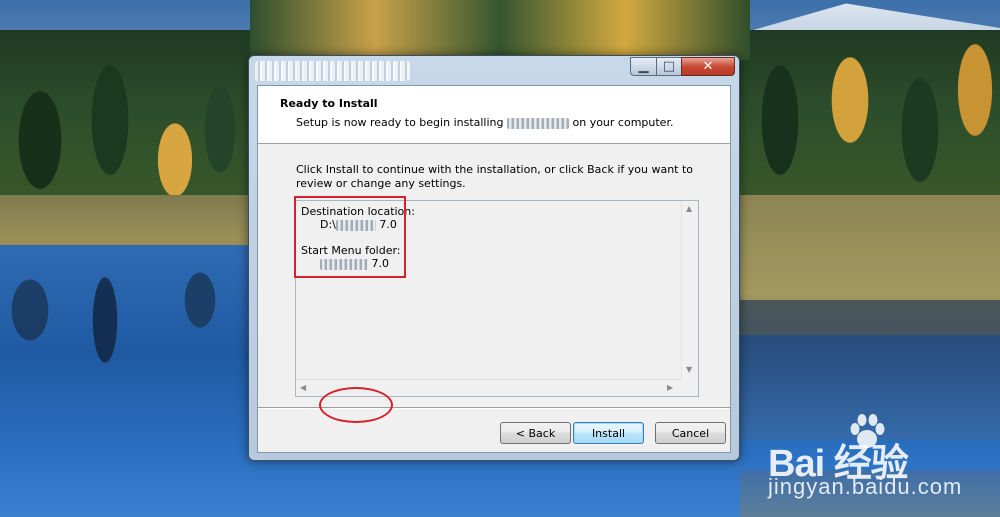 This screenshot has height=517, width=1000. Describe the element at coordinates (329, 103) in the screenshot. I see `page-title: Ready to Install` at that location.